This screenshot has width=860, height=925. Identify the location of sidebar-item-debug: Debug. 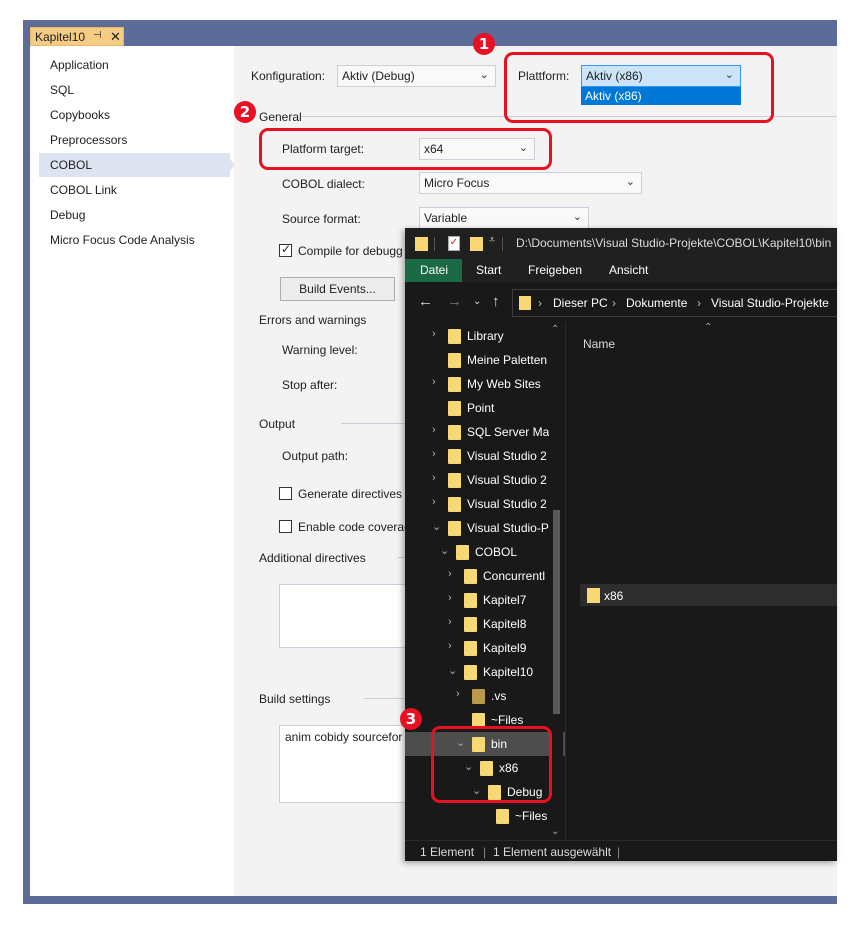
(134, 215).